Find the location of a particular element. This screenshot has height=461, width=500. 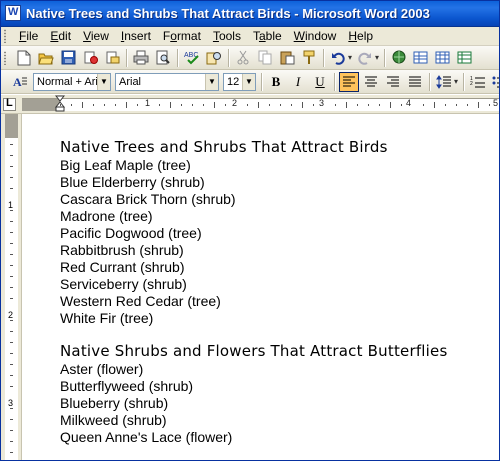

svg-text: 2 is located at coordinates (471, 84).